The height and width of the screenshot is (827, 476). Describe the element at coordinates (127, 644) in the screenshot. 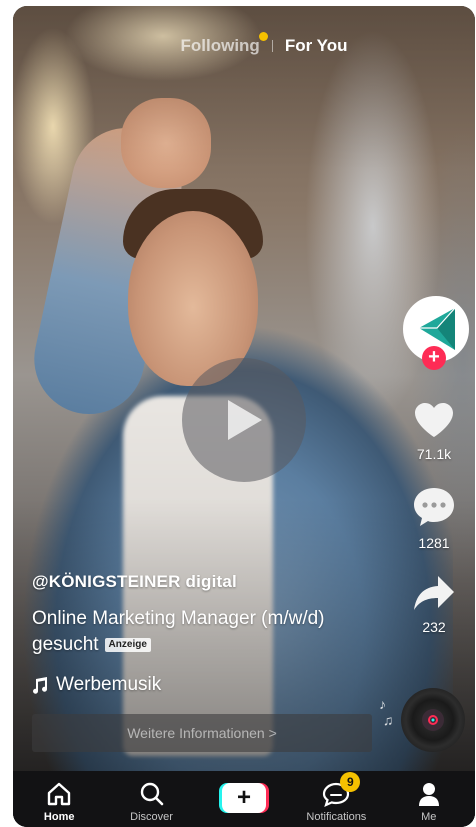

I see `ad-badge: Anzeige` at that location.